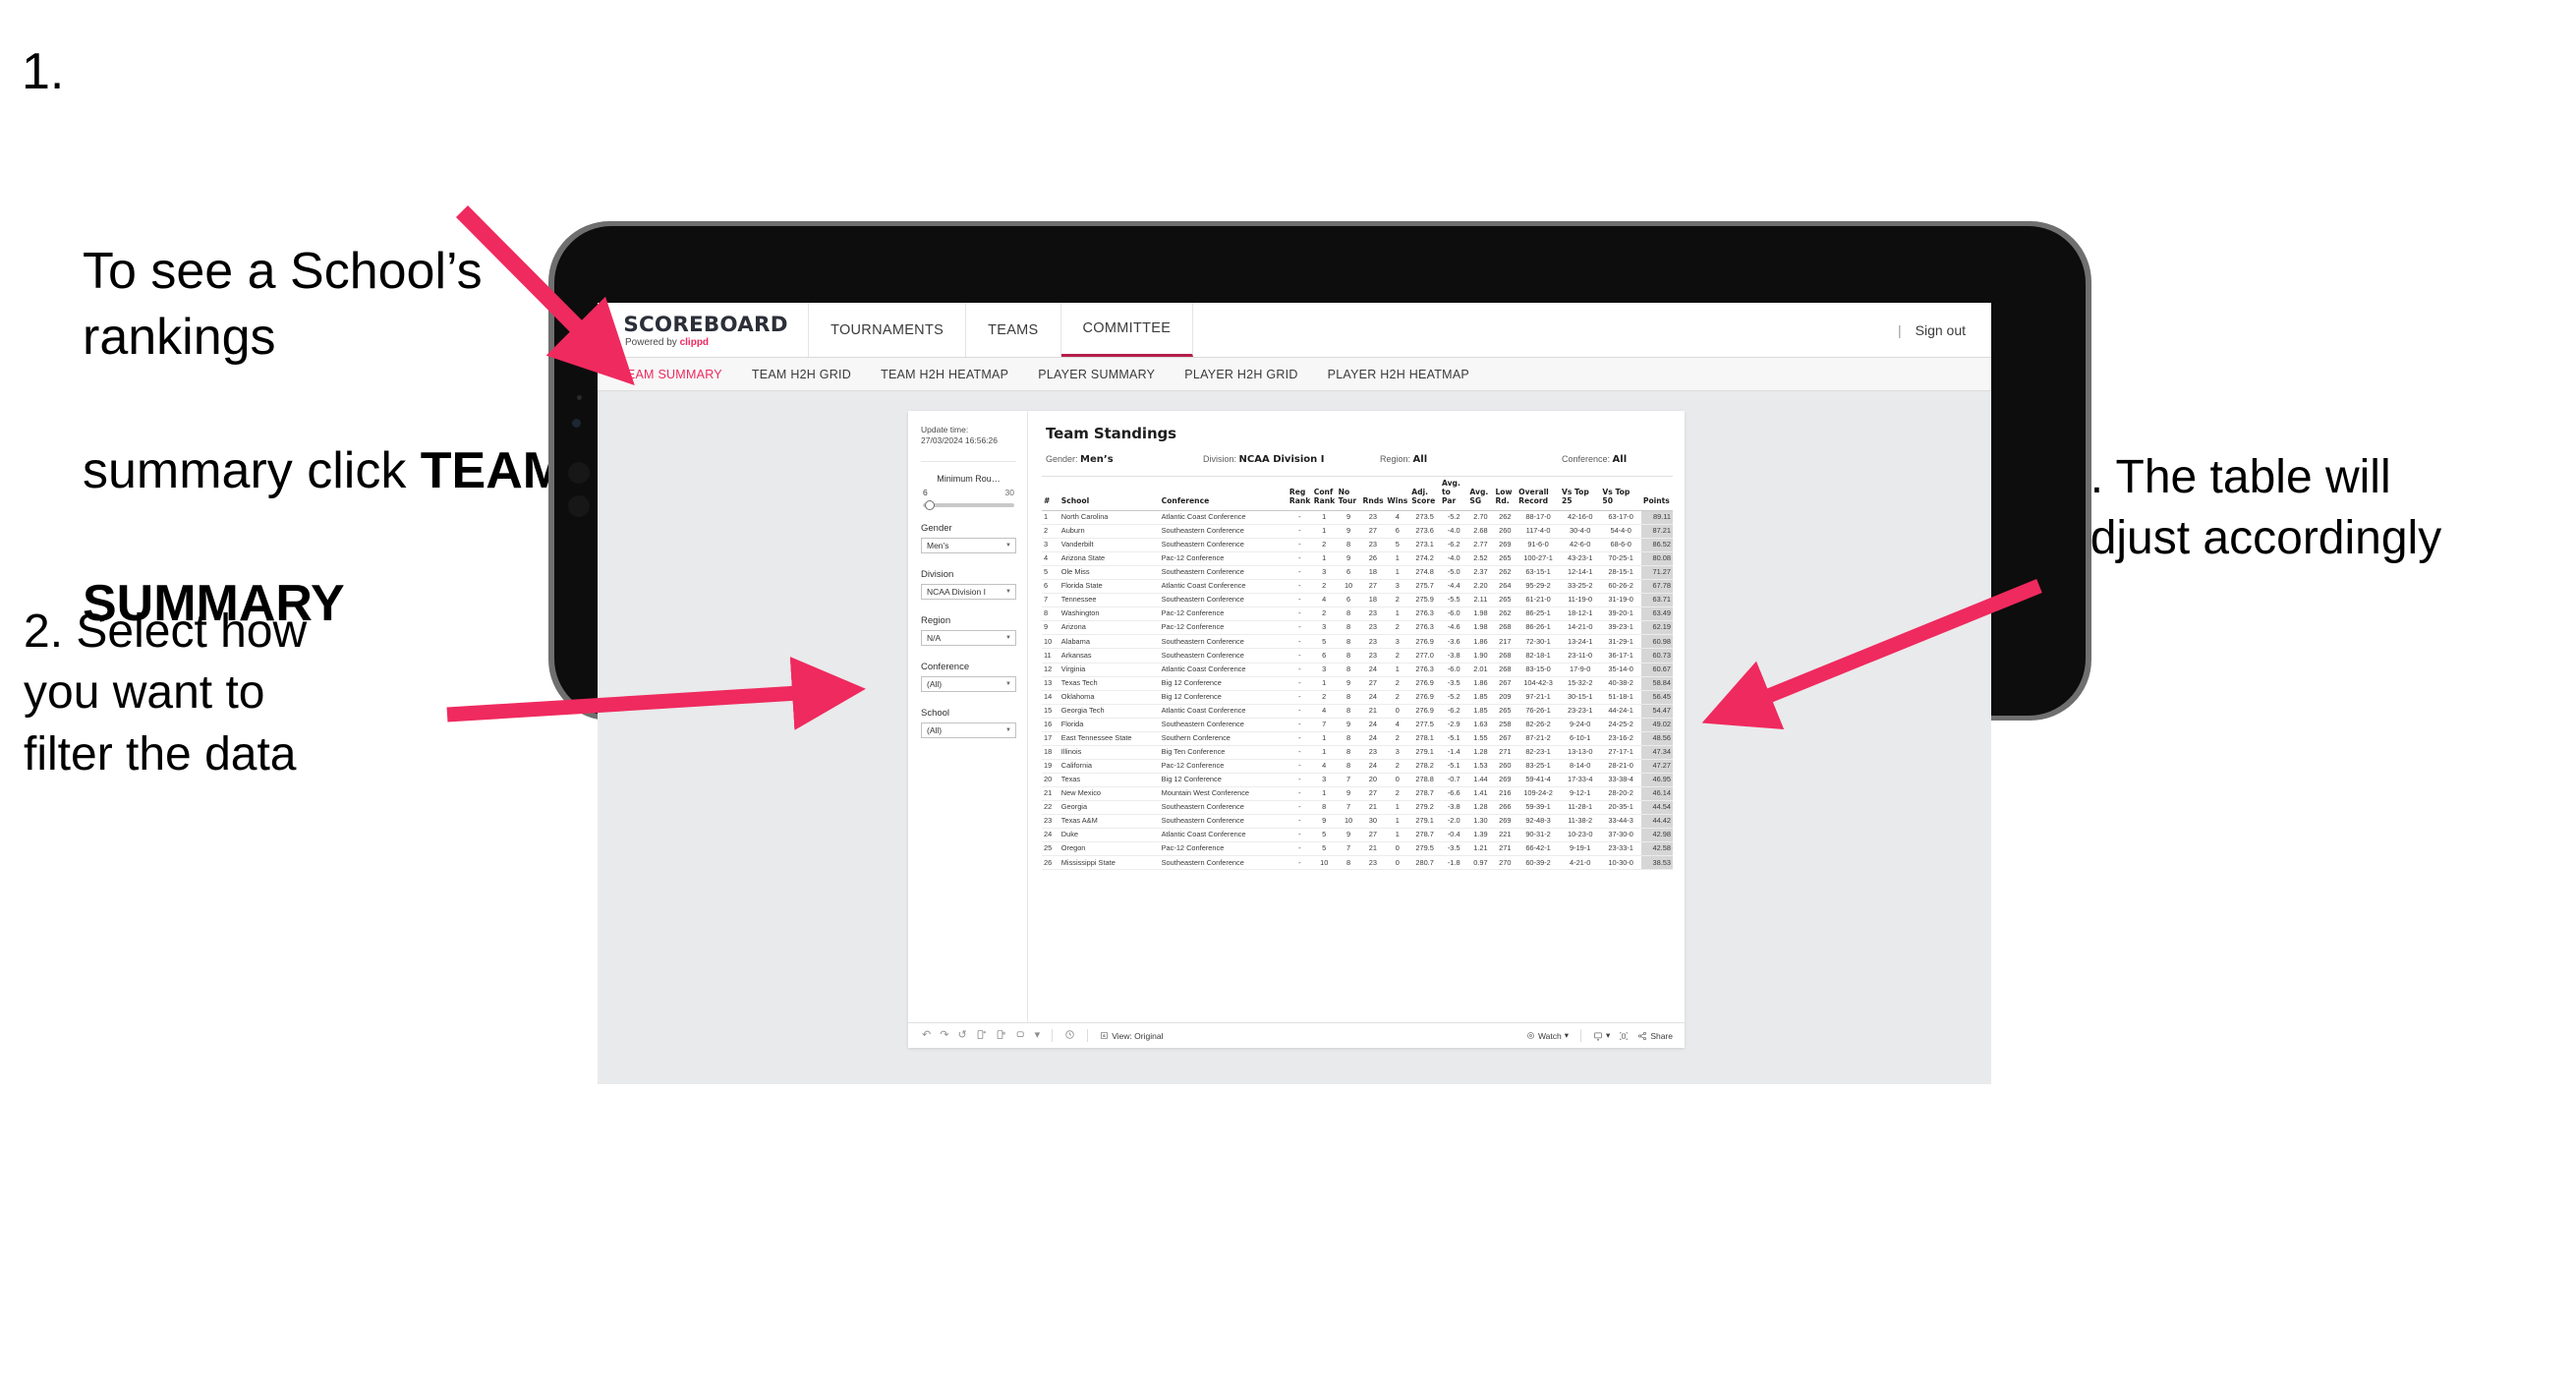  What do you see at coordinates (982, 1036) in the screenshot?
I see `refresh-data-icon` at bounding box center [982, 1036].